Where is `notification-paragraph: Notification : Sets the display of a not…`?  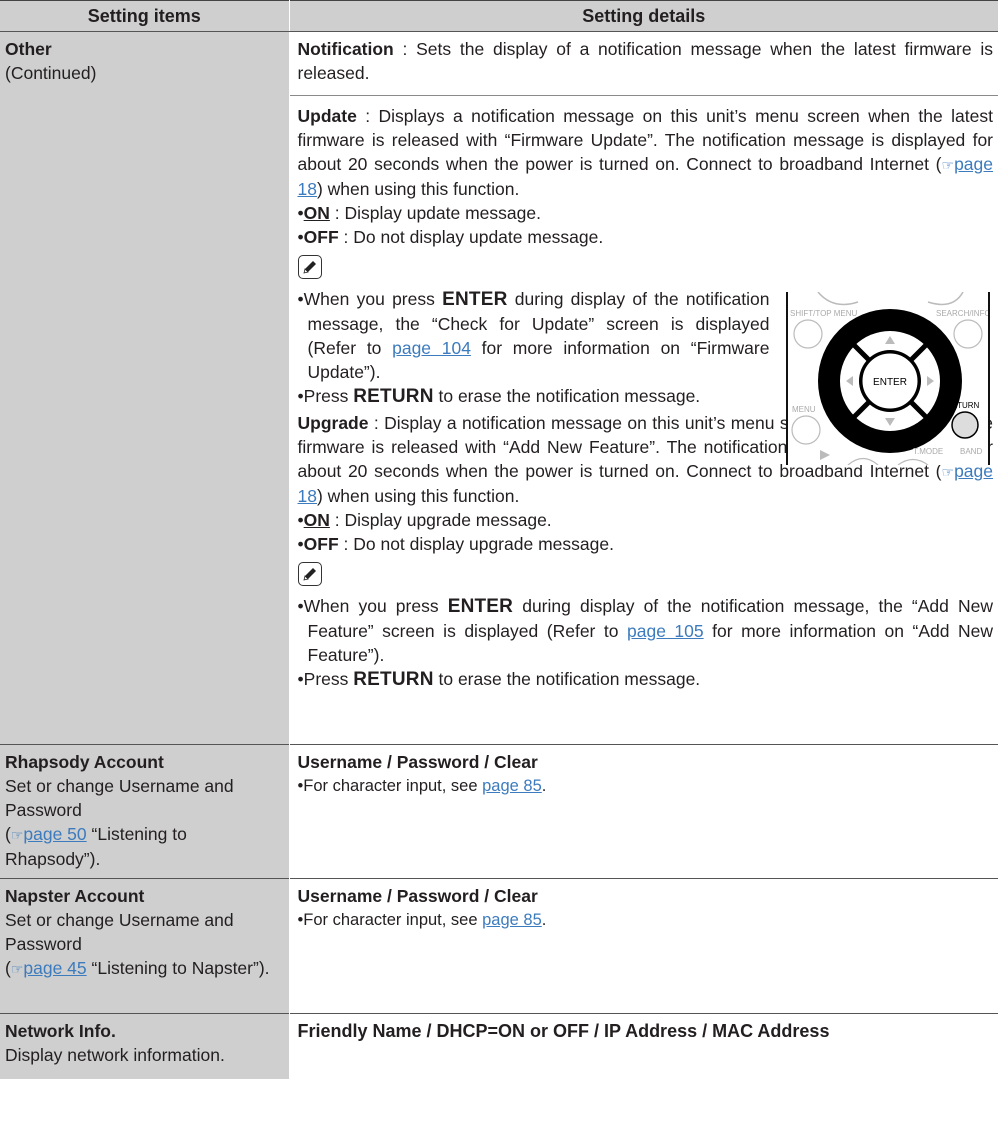
notification-paragraph: Notification : Sets the display of a not… is located at coordinates (646, 61).